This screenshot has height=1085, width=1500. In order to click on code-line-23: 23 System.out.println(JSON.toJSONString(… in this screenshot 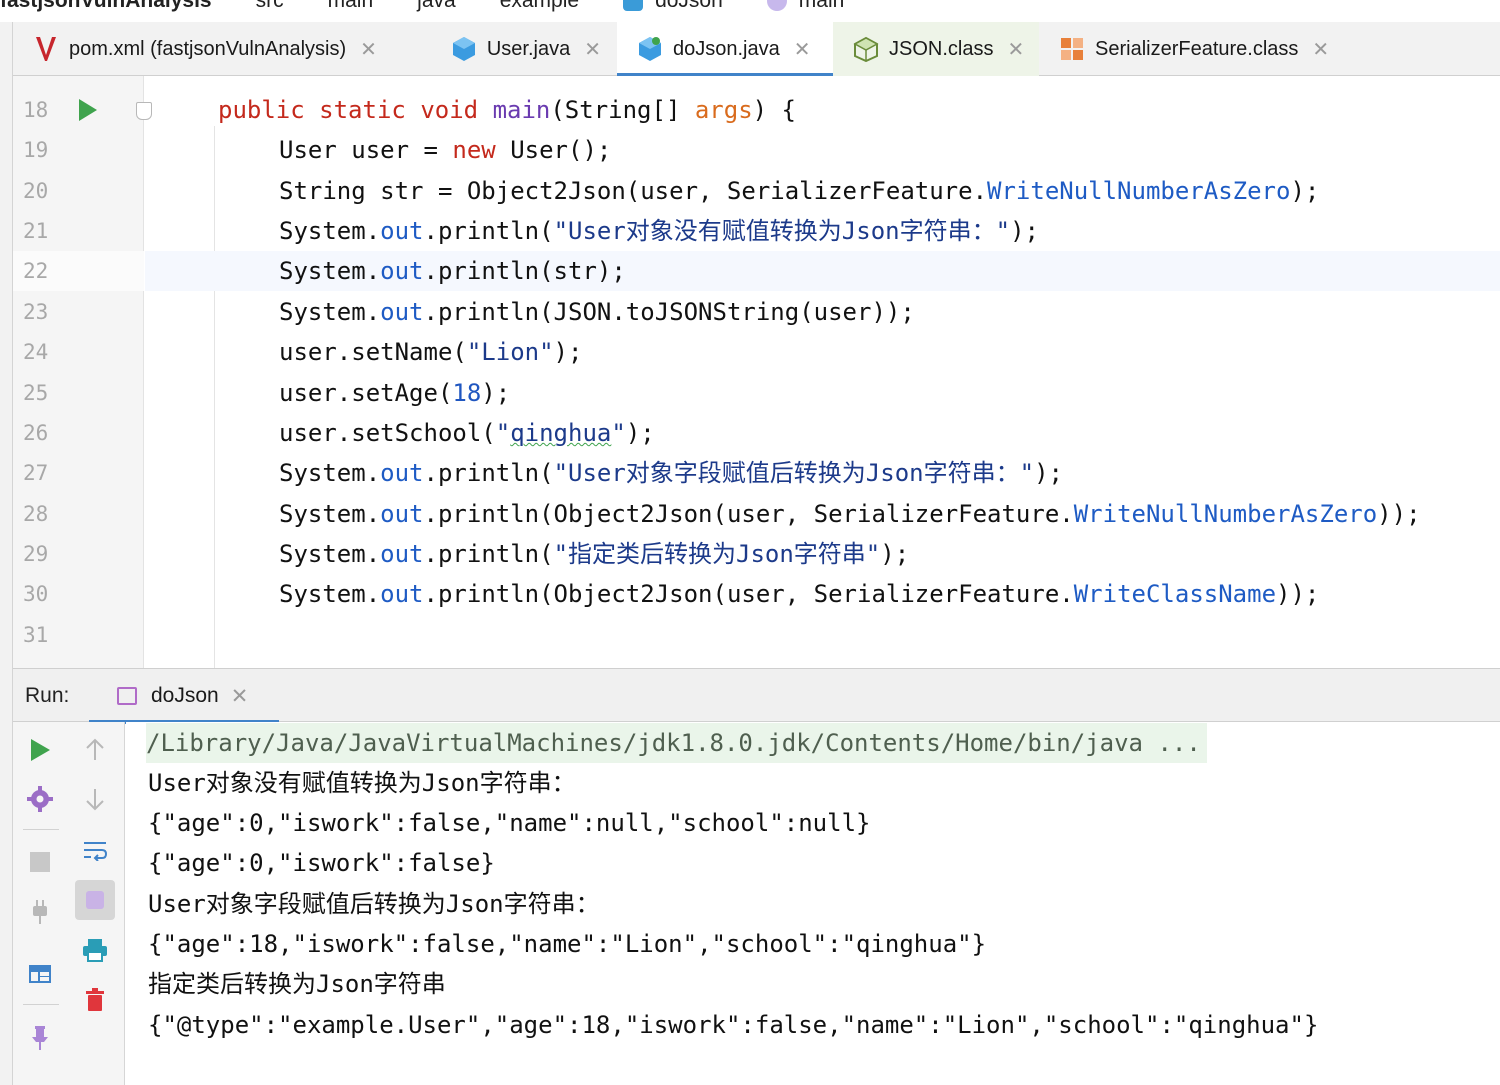, I will do `click(756, 312)`.